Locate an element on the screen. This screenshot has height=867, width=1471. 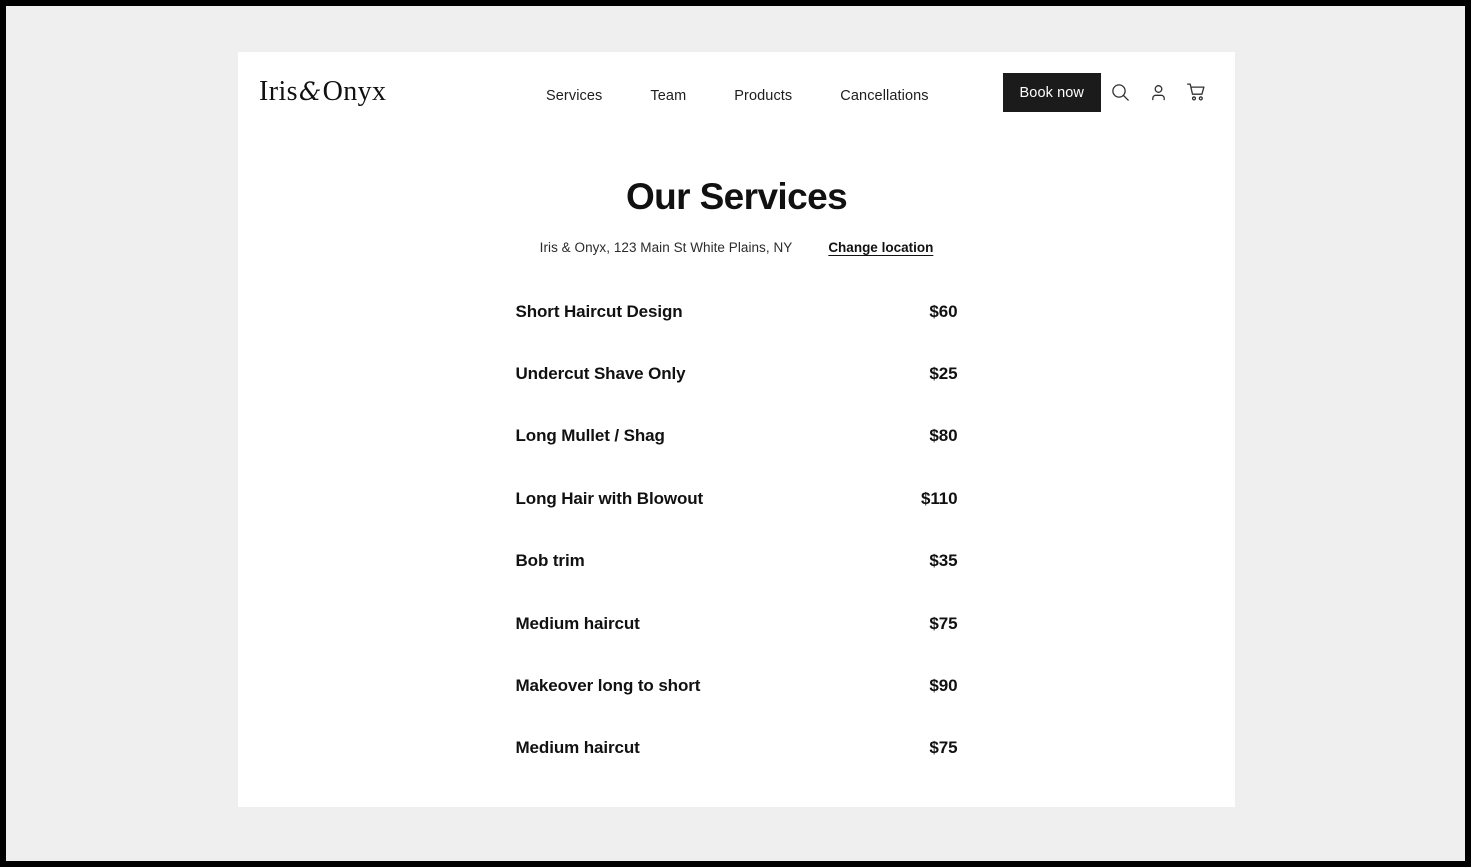
nav-item-products: Products is located at coordinates (763, 96).